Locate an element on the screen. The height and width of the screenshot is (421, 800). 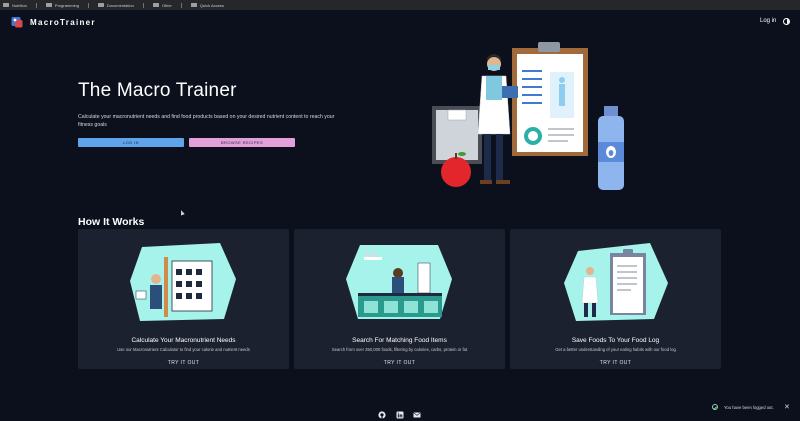
theme-toggle-icon is located at coordinates (786, 21).